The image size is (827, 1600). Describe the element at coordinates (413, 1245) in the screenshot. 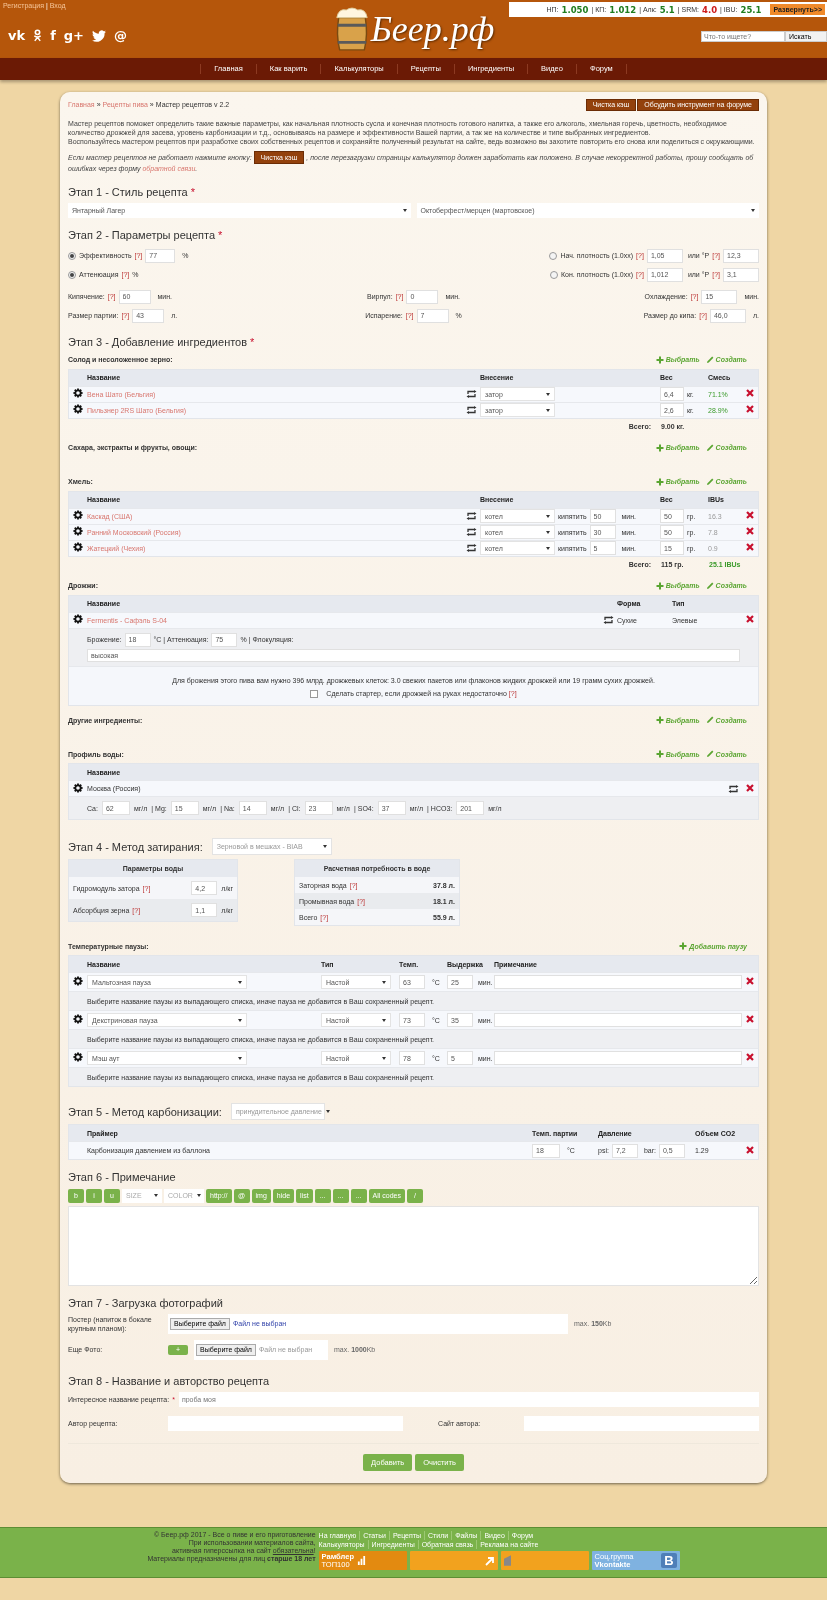

I see `note-field` at that location.